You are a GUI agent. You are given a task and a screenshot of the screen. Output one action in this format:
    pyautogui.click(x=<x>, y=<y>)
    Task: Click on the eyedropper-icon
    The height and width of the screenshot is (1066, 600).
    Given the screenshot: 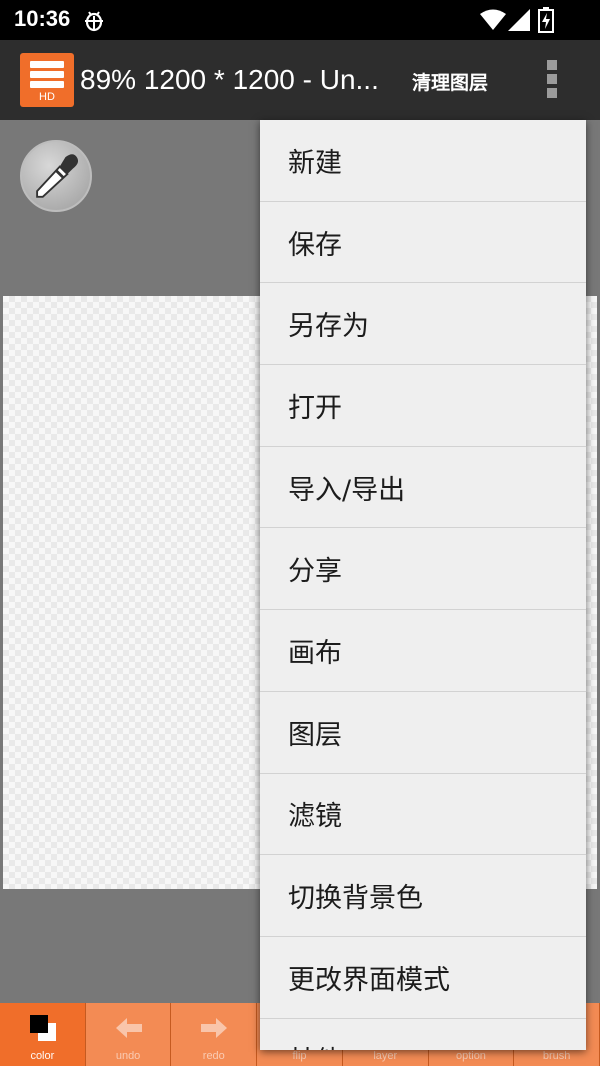 What is the action you would take?
    pyautogui.click(x=57, y=176)
    